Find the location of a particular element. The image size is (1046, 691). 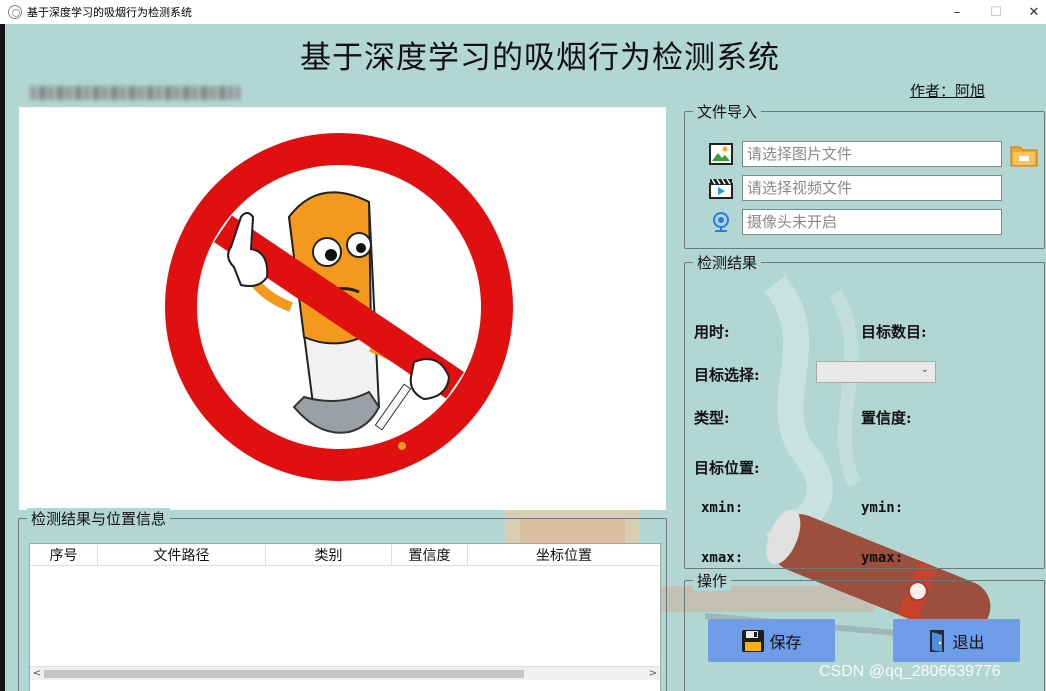

col-header-class: 类别 is located at coordinates (329, 554).